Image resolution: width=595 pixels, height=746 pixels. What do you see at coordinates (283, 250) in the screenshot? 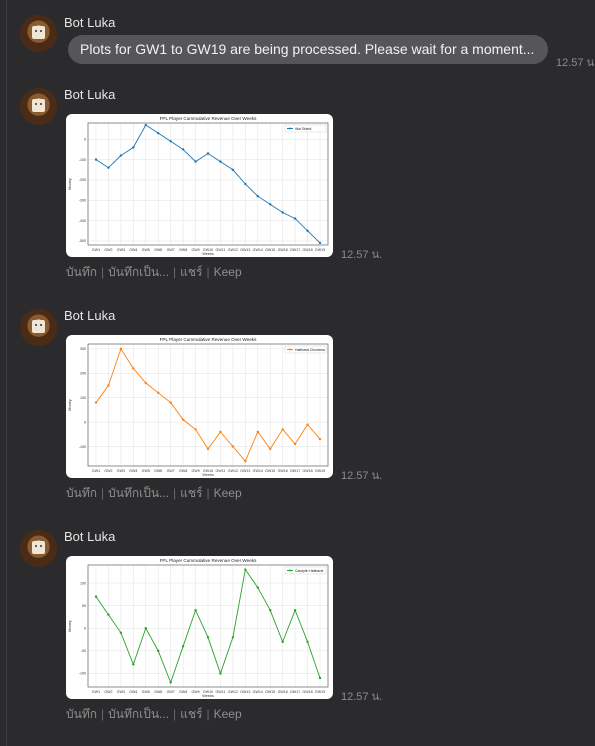
I see `x-tick-label: GW16` at bounding box center [283, 250].